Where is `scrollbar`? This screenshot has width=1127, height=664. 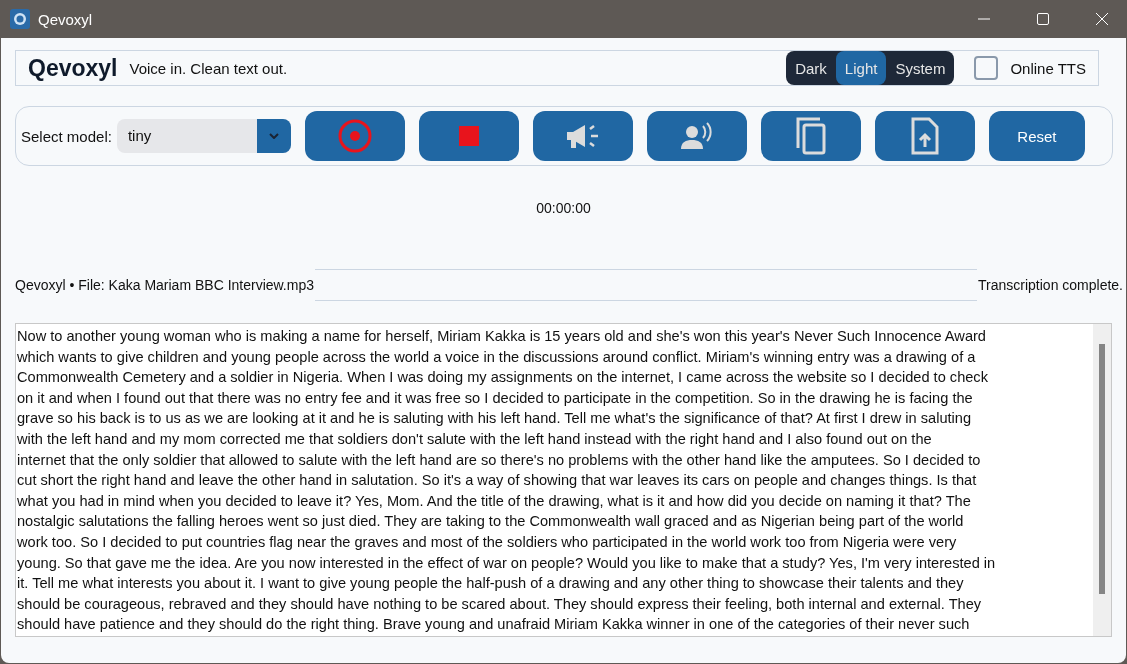
scrollbar is located at coordinates (1102, 480).